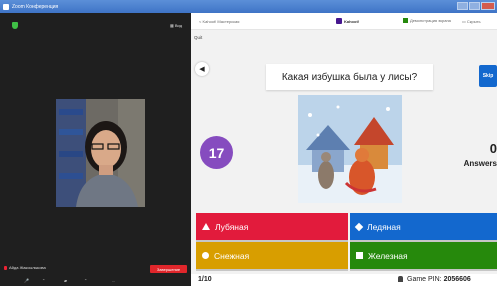 This screenshot has height=286, width=497. I want to click on countdown-timer: 17, so click(216, 152).